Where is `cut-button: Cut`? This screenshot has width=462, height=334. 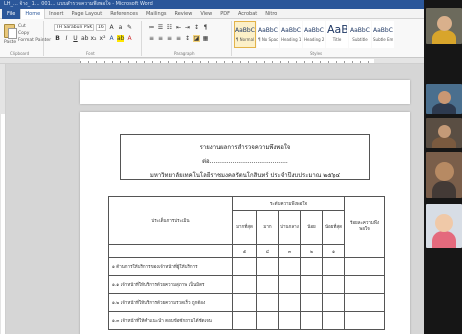 cut-button: Cut is located at coordinates (22, 26).